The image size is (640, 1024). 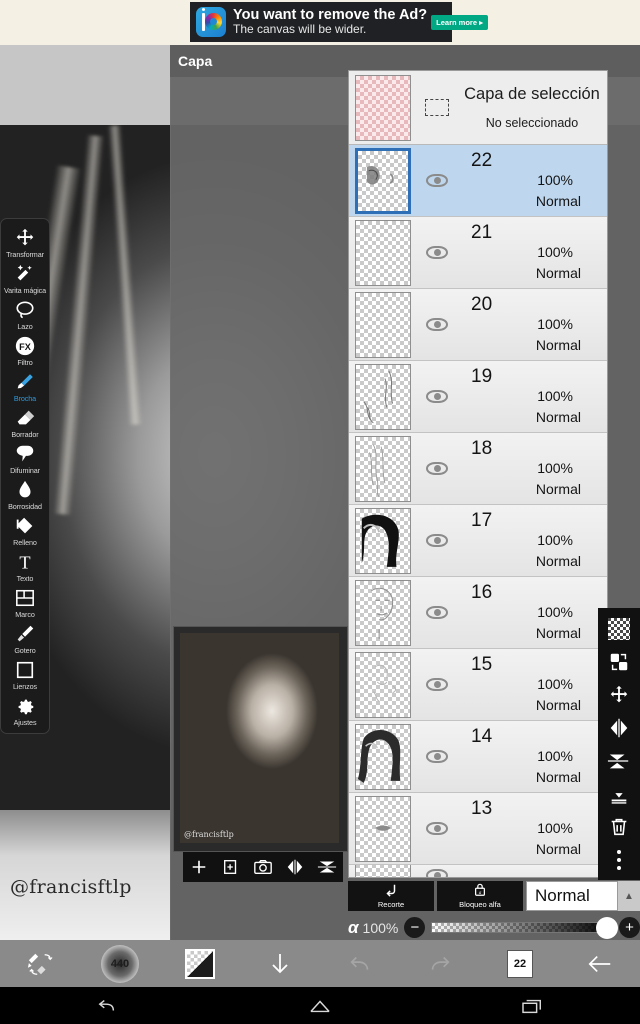 I want to click on layer-row: 18 100% Normal, so click(x=478, y=469).